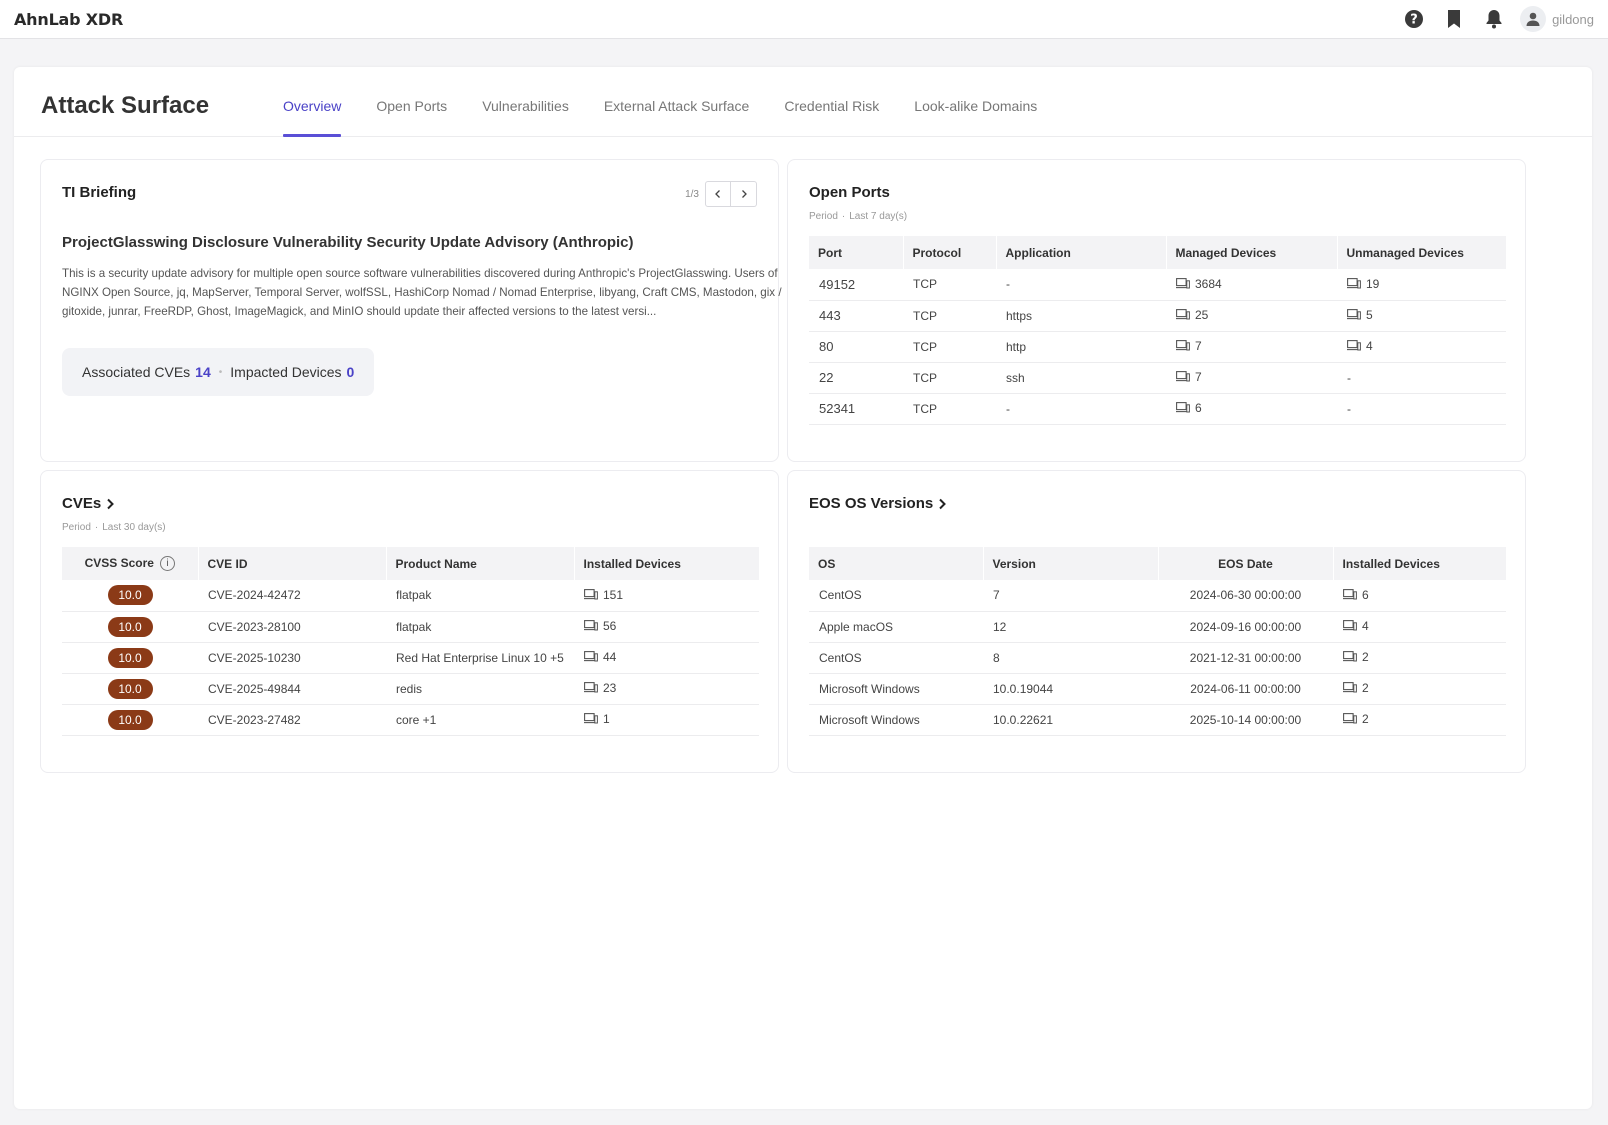 This screenshot has width=1608, height=1125. Describe the element at coordinates (1157, 316) in the screenshot. I see `table-row: 443 TCP https 25 5` at that location.